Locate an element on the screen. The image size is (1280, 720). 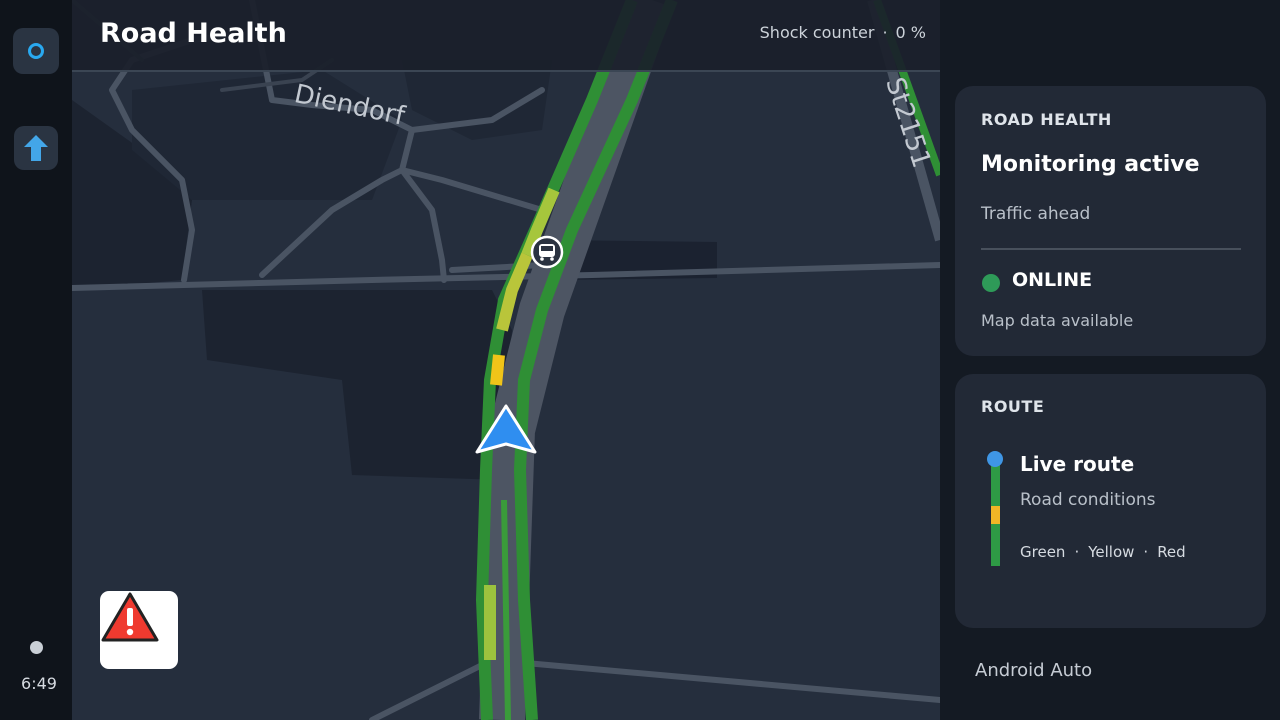
connection-status: ONLINE is located at coordinates (1052, 280).